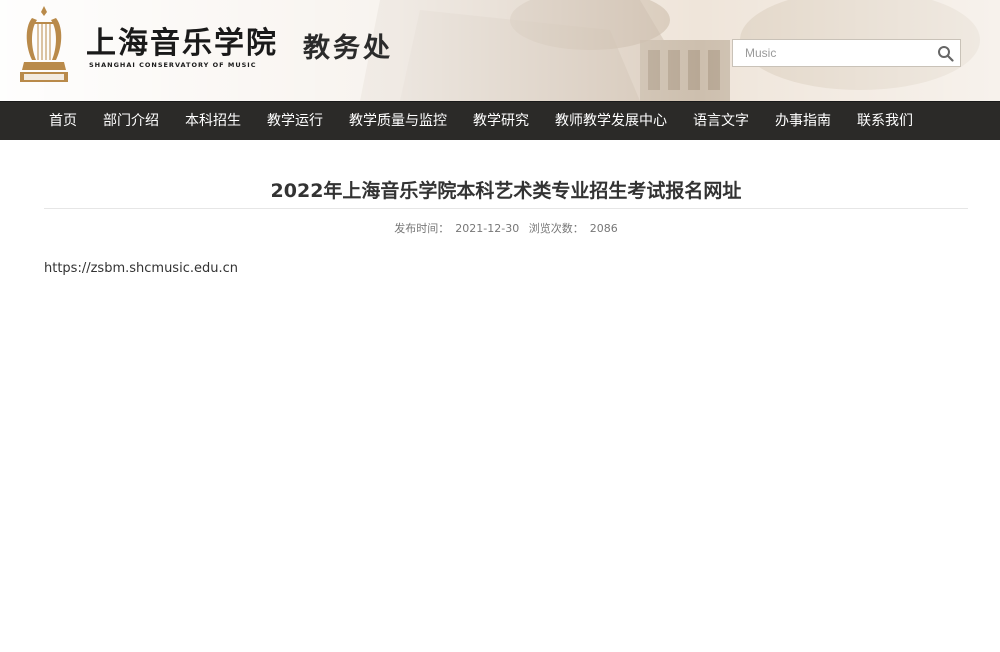  I want to click on search-icon, so click(945, 53).